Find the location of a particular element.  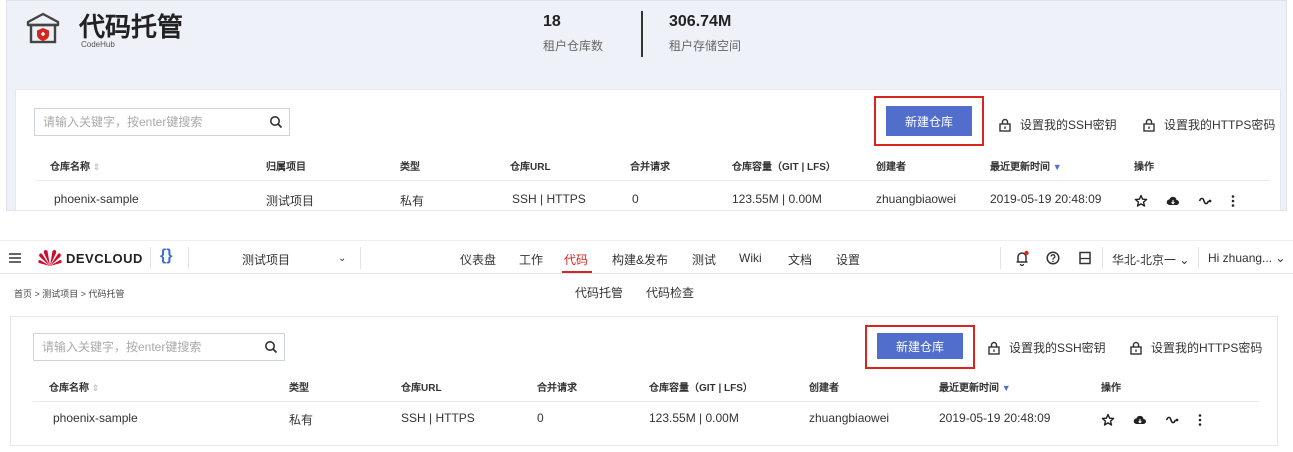

stat-repo-count: 18 租户仓库数 is located at coordinates (573, 33).